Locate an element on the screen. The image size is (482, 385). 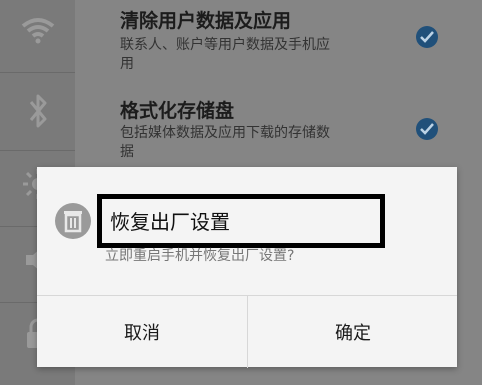
checkbox-clear-data is located at coordinates (427, 37).